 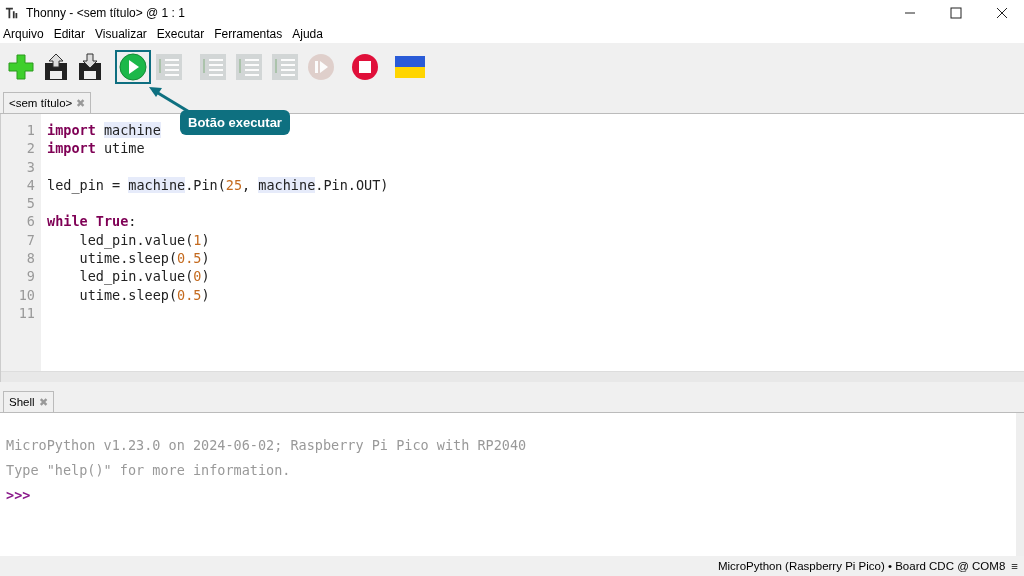 I want to click on run-button, so click(x=133, y=67).